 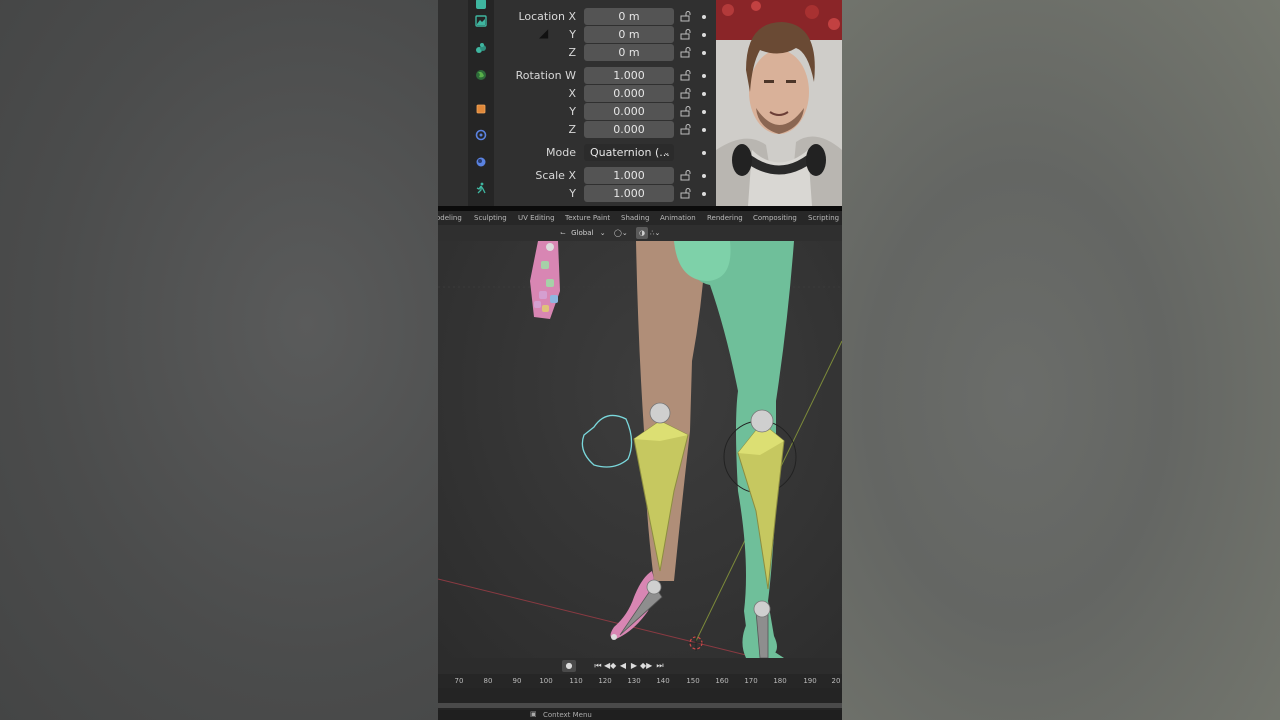 I want to click on tab-bone, so click(x=481, y=188).